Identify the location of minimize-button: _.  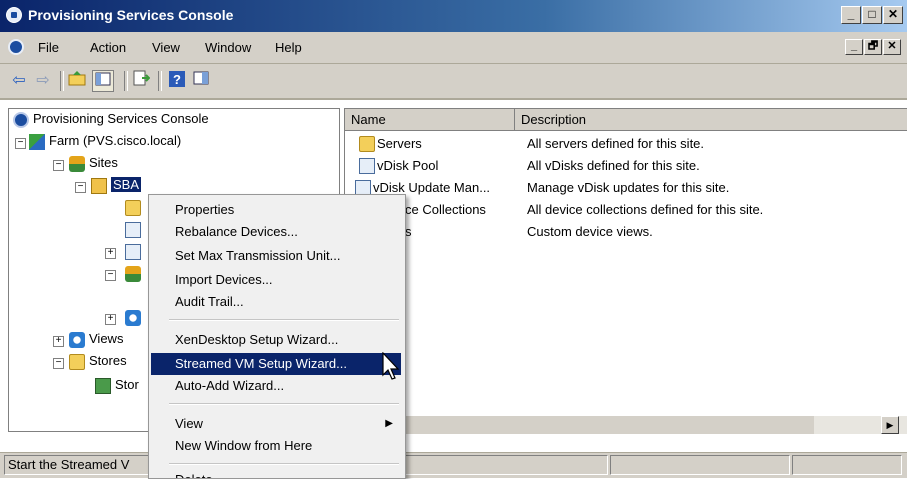
(851, 15).